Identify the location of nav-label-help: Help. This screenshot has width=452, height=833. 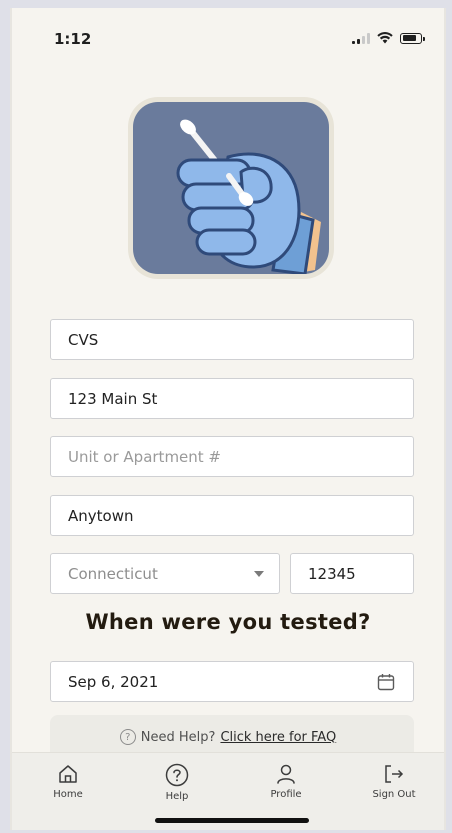
(177, 796).